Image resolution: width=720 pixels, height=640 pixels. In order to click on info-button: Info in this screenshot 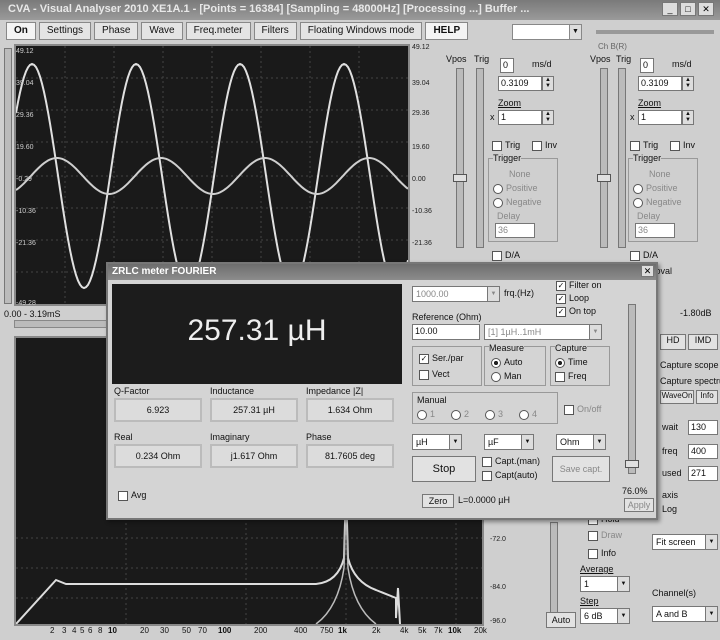, I will do `click(707, 397)`.